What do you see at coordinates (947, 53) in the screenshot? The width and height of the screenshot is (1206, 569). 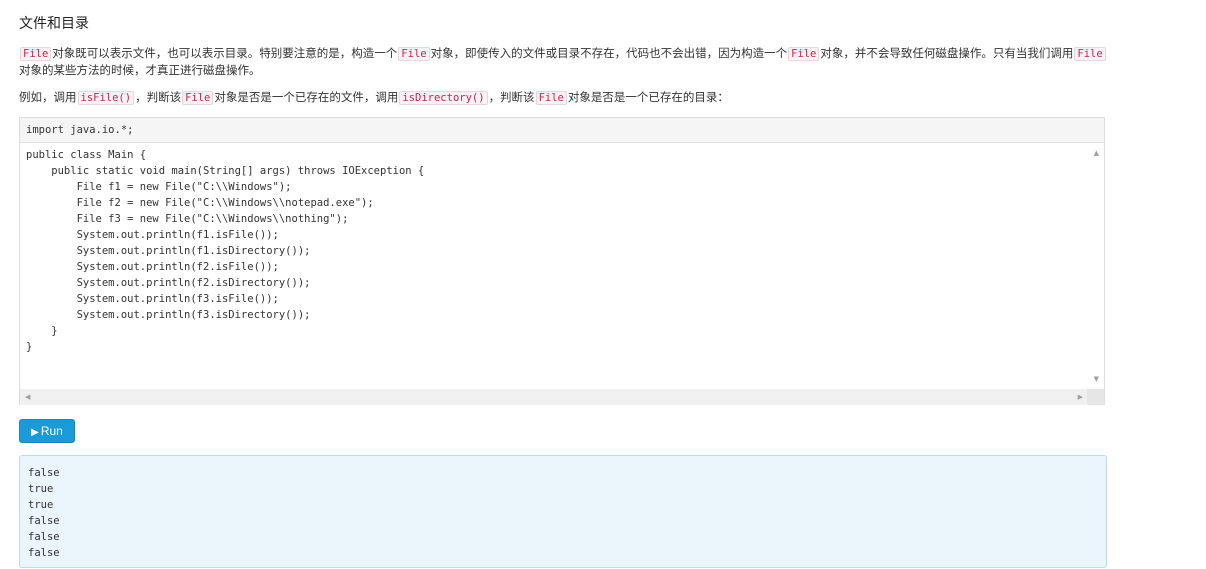 I see `paragraph-text: 对象，并不会导致任何磁盘操作。只有当我们调用` at bounding box center [947, 53].